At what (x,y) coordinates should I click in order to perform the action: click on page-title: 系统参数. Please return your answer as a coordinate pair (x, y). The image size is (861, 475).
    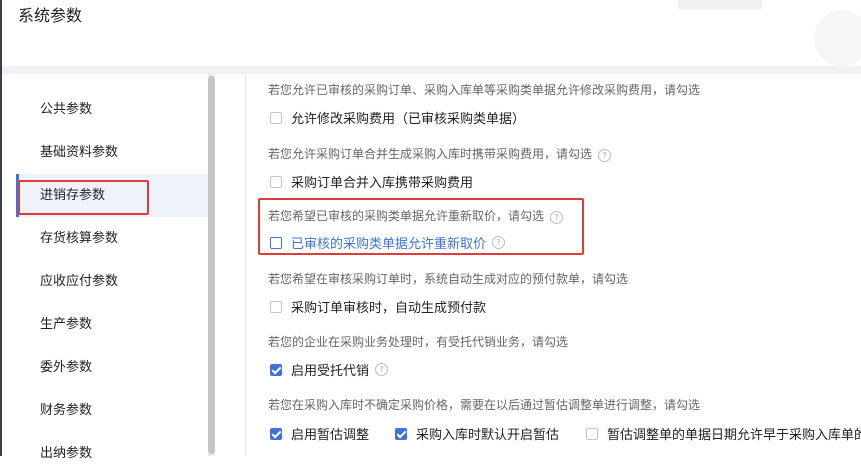
    Looking at the image, I should click on (50, 15).